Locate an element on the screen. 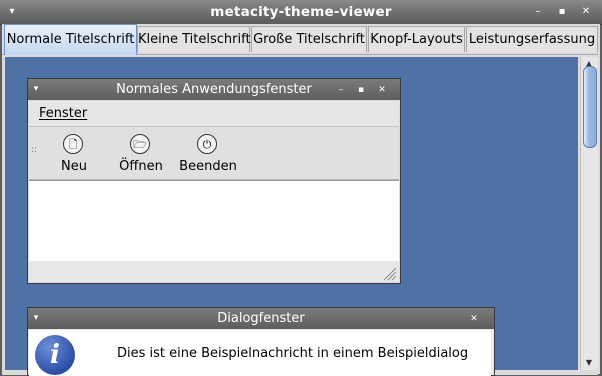 The height and width of the screenshot is (376, 602). maximize-icon: ▪ is located at coordinates (562, 12).